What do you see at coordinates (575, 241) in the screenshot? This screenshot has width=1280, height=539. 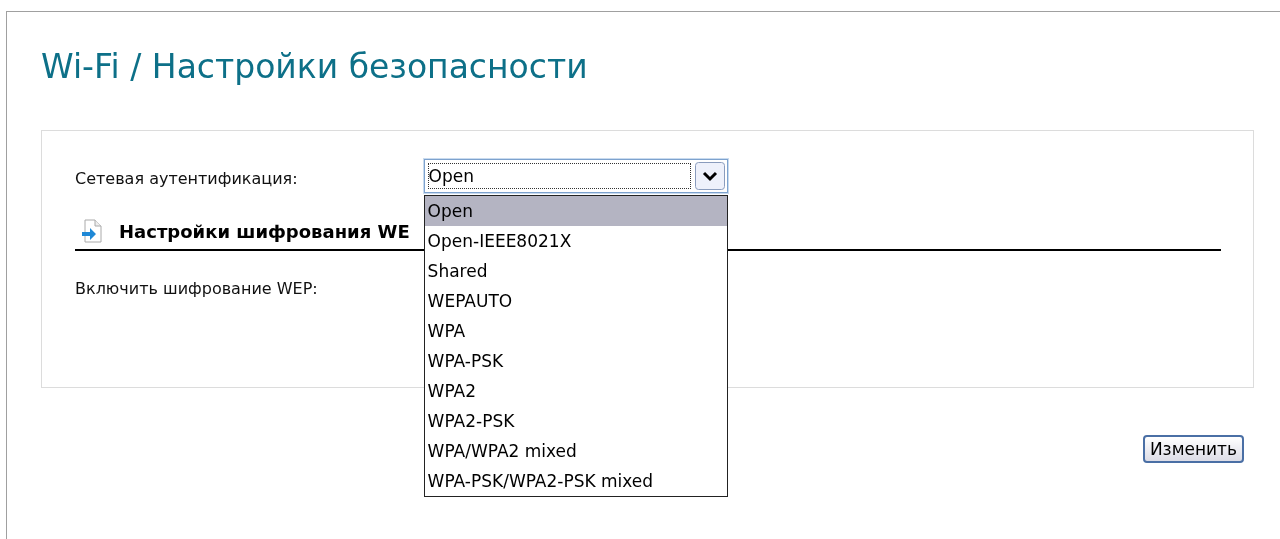 I see `dropdown-option: Open-IEEE8021X` at bounding box center [575, 241].